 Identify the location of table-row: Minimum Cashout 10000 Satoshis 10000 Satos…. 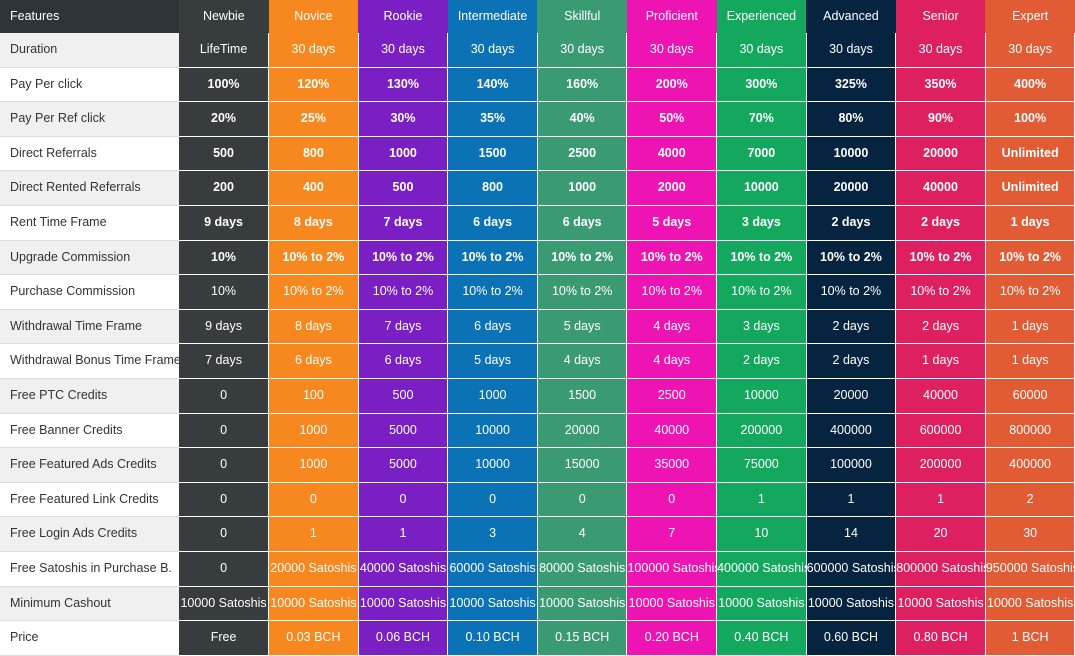
(537, 604).